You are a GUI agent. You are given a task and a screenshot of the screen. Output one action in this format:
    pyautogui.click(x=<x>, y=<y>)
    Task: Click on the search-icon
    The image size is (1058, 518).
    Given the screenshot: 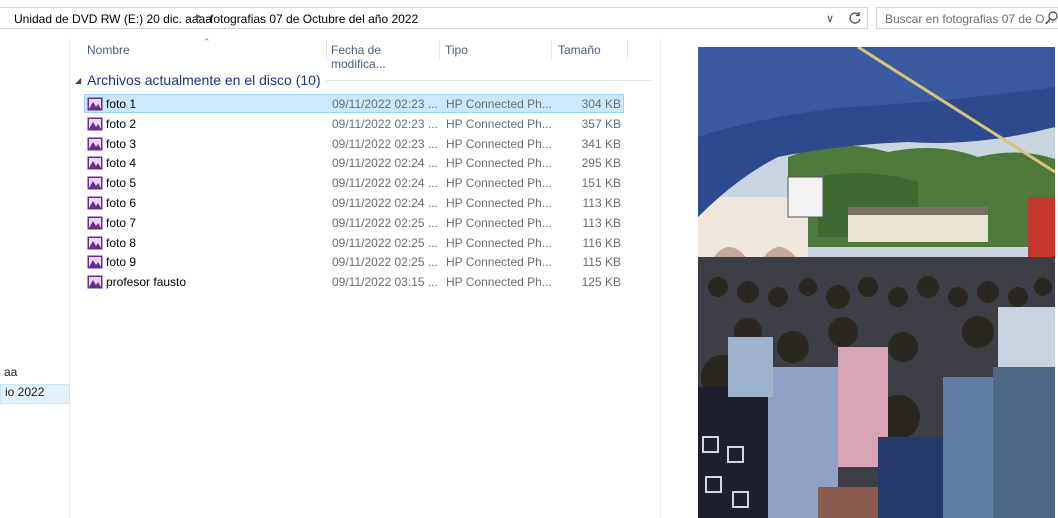 What is the action you would take?
    pyautogui.click(x=1051, y=18)
    